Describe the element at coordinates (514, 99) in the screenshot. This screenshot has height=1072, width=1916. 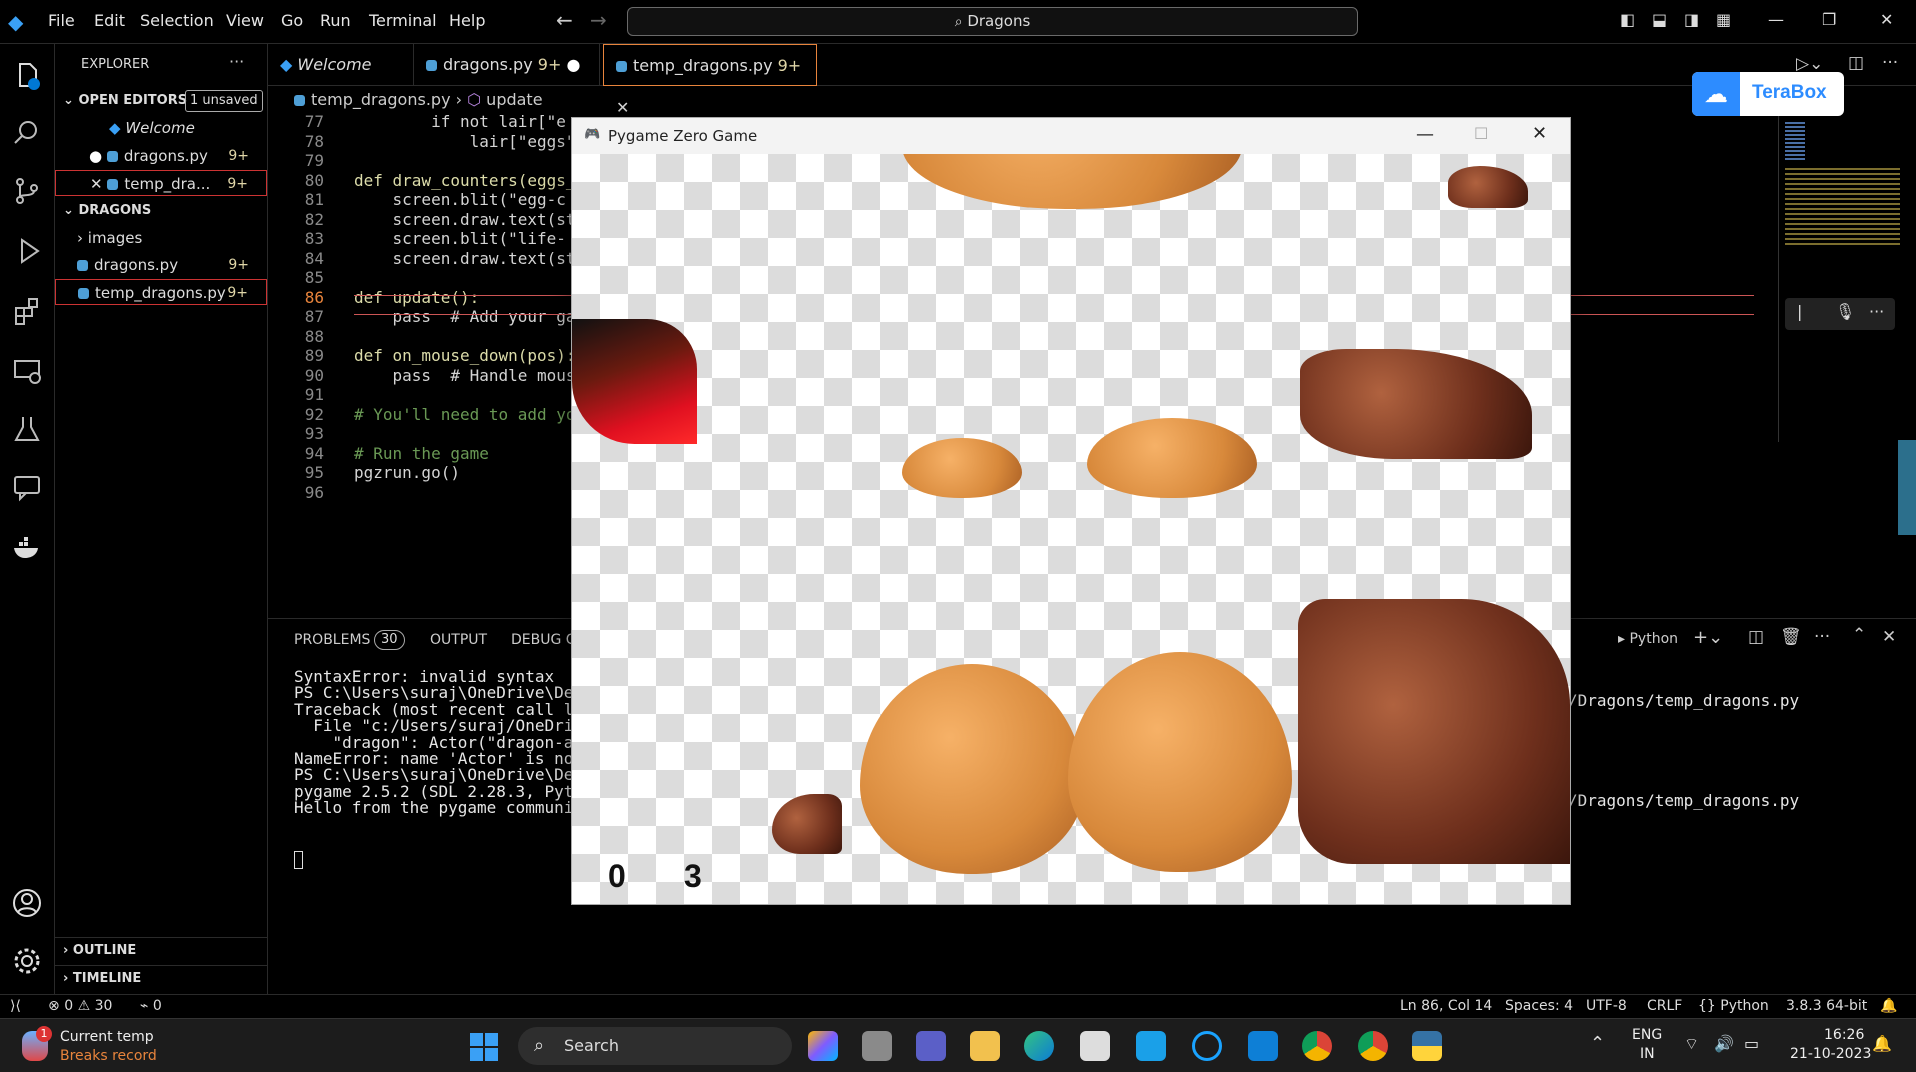
I see `breadcrumb-symbol: update` at that location.